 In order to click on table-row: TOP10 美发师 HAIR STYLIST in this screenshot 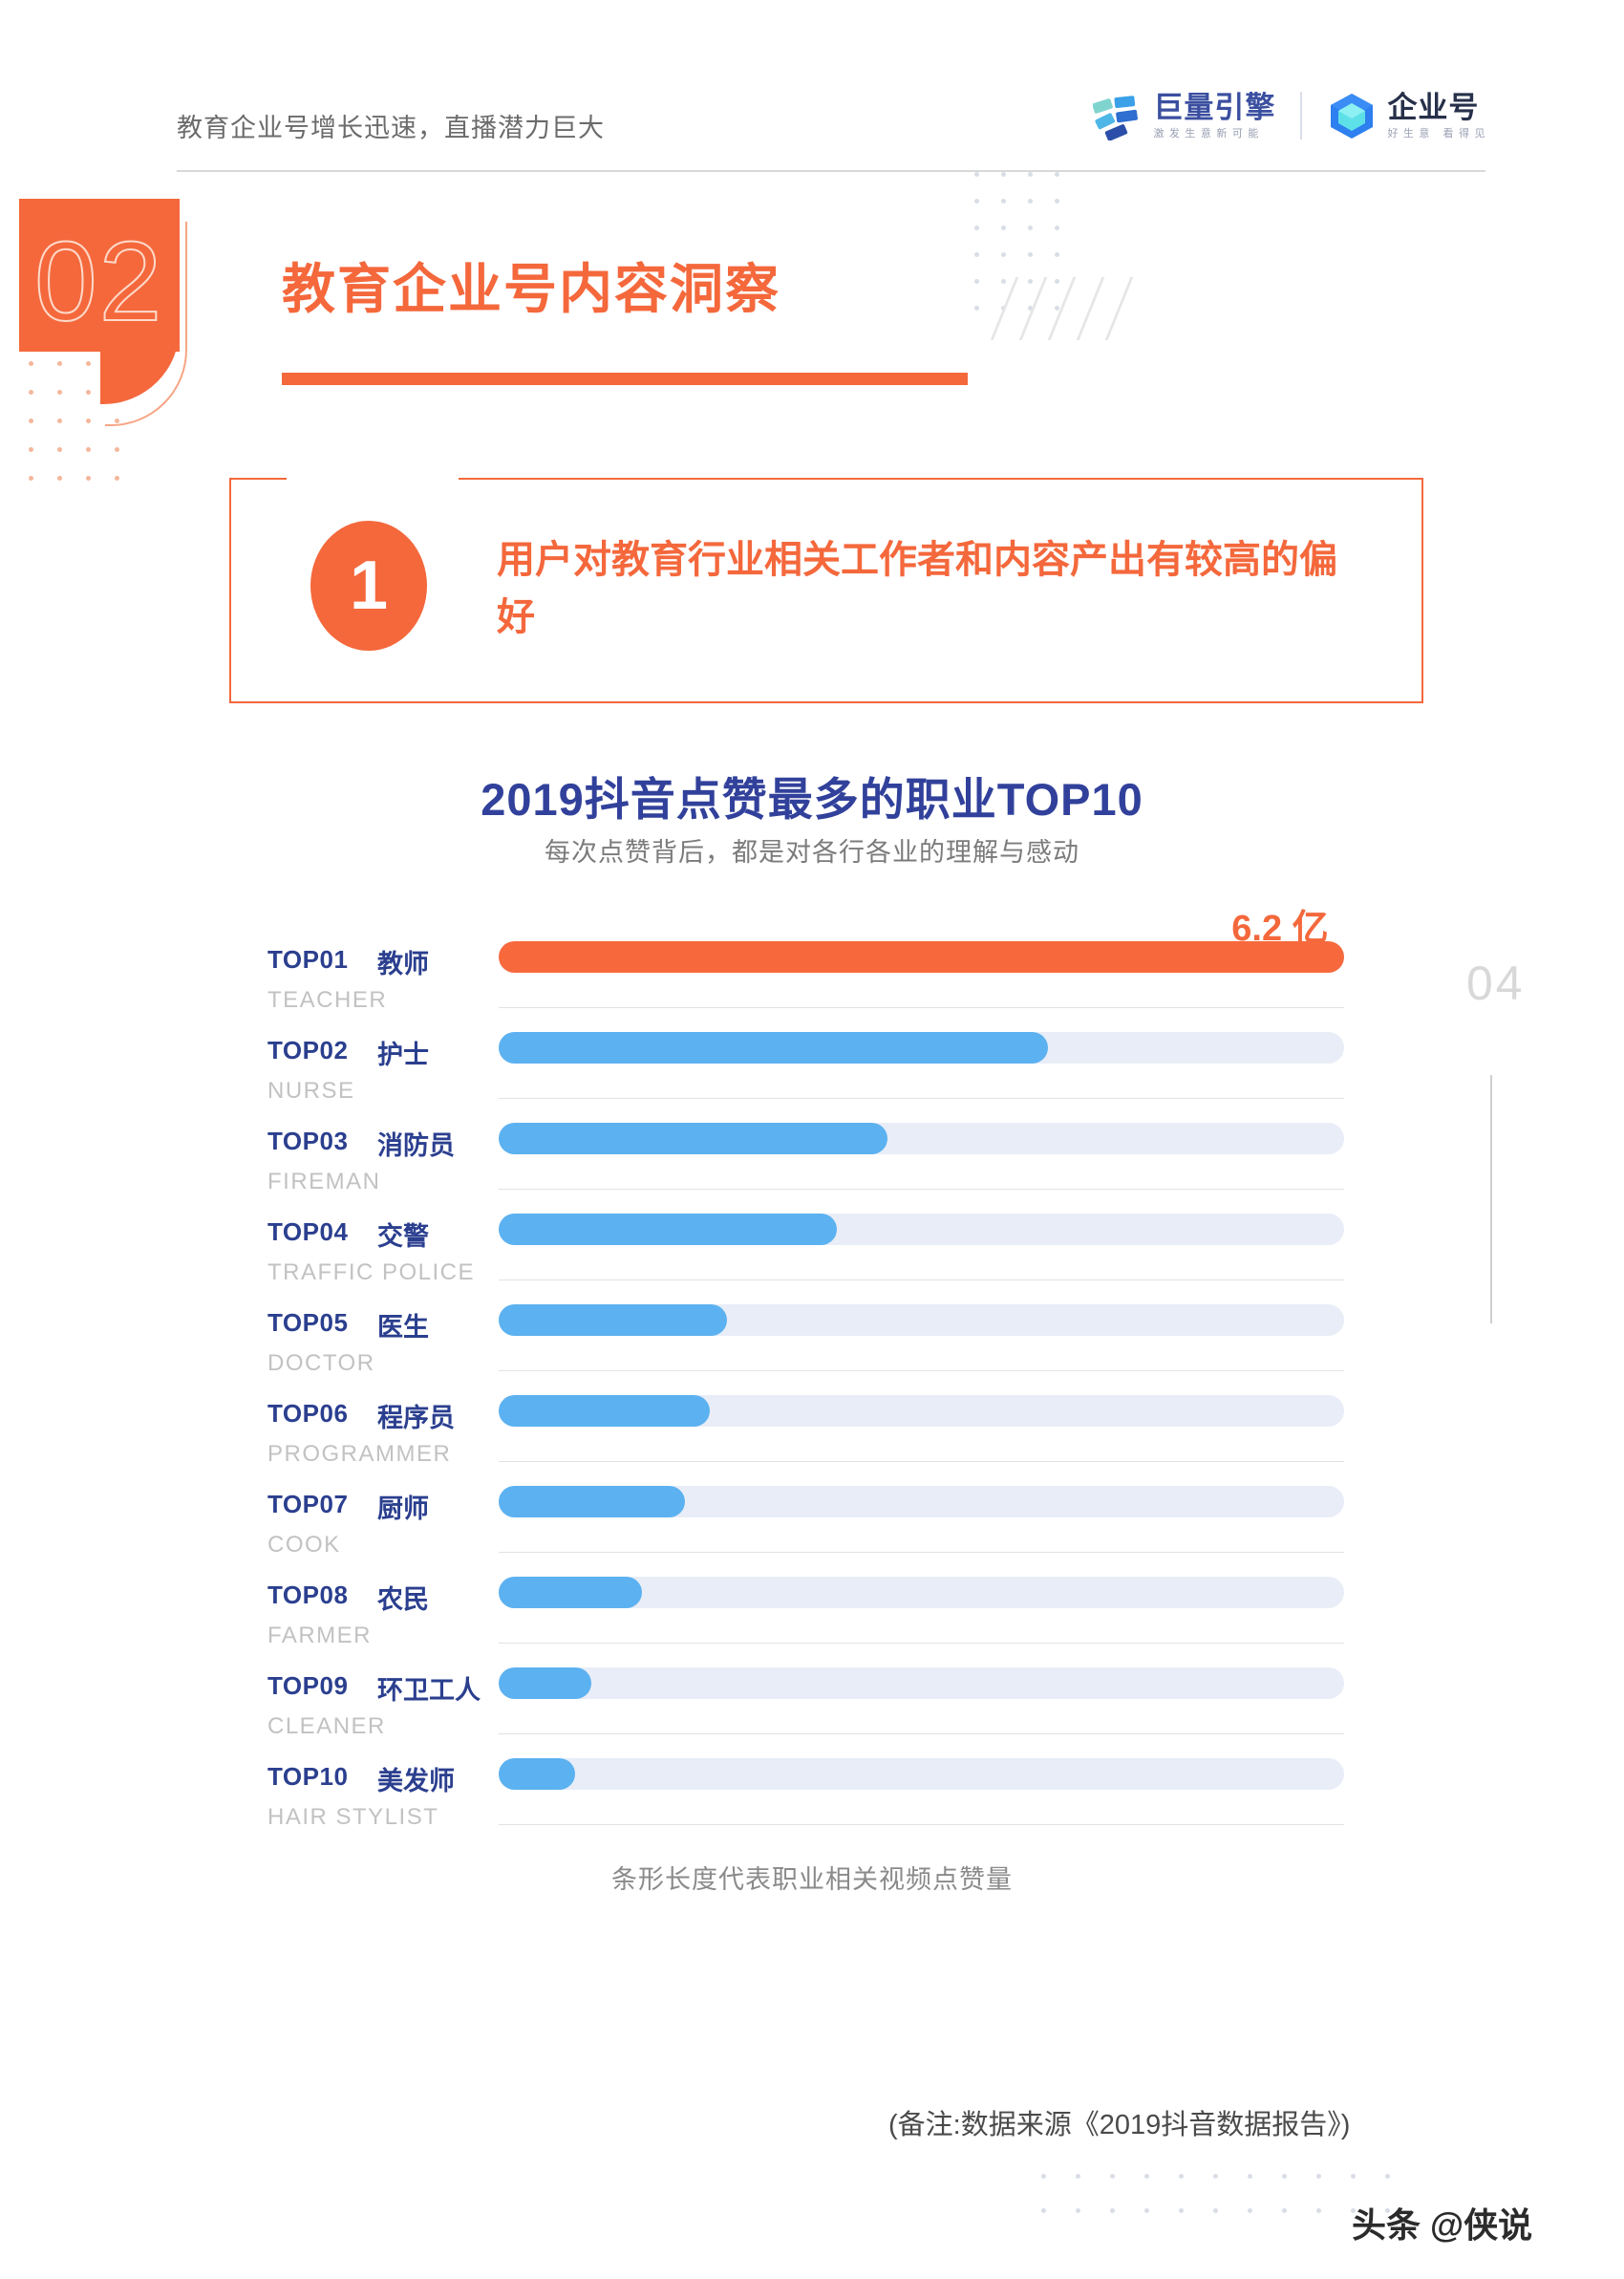, I will do `click(812, 1804)`.